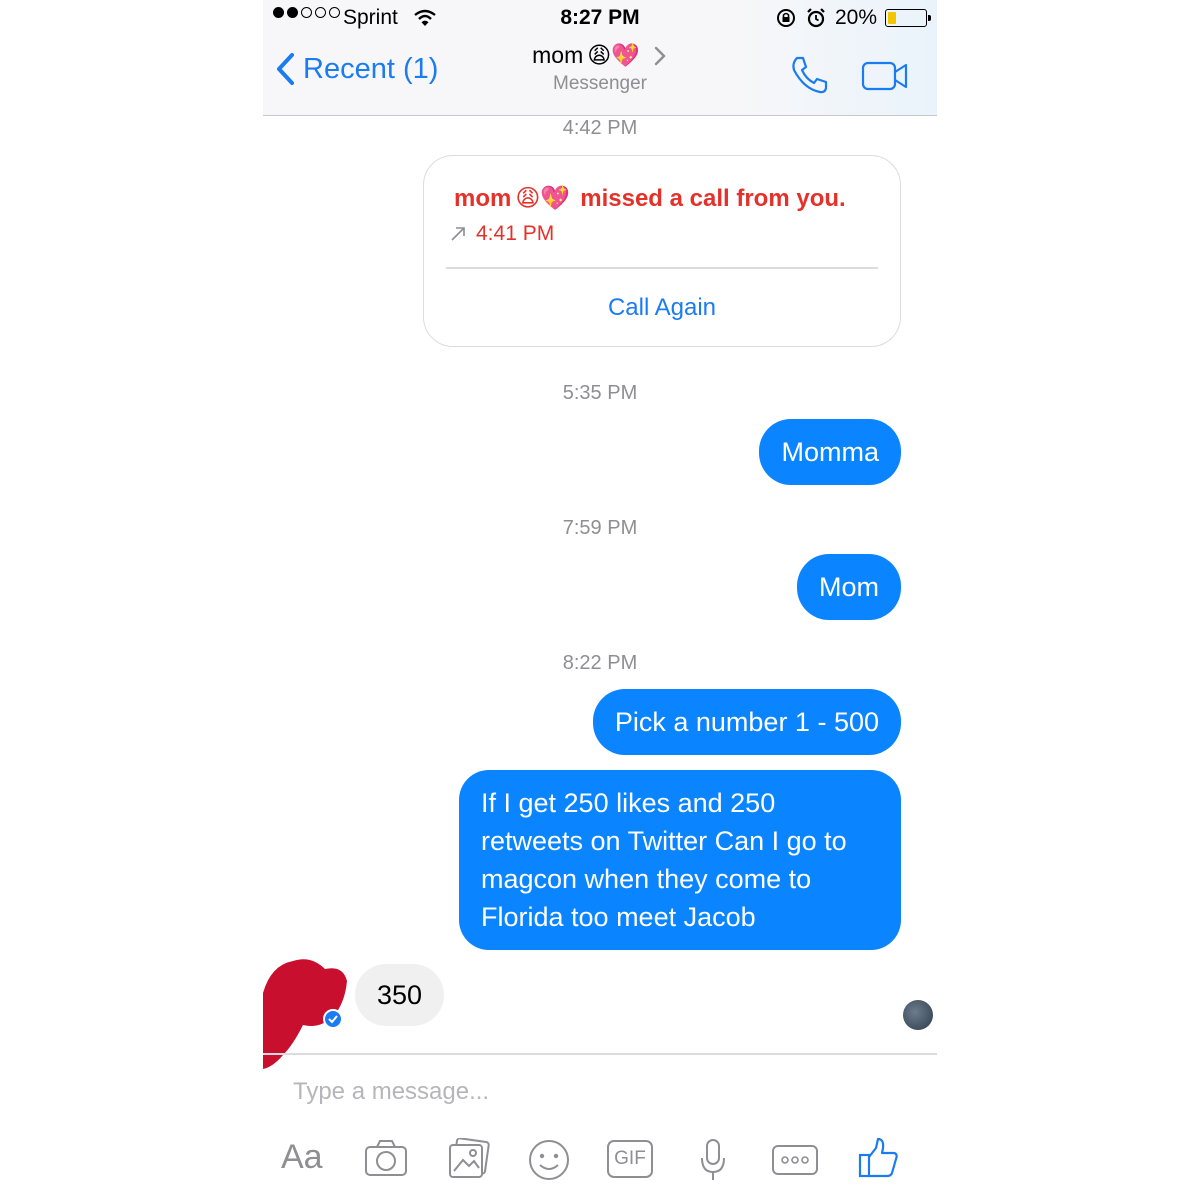 This screenshot has height=1200, width=1200. Describe the element at coordinates (600, 128) in the screenshot. I see `timestamp: 4:42 PM` at that location.